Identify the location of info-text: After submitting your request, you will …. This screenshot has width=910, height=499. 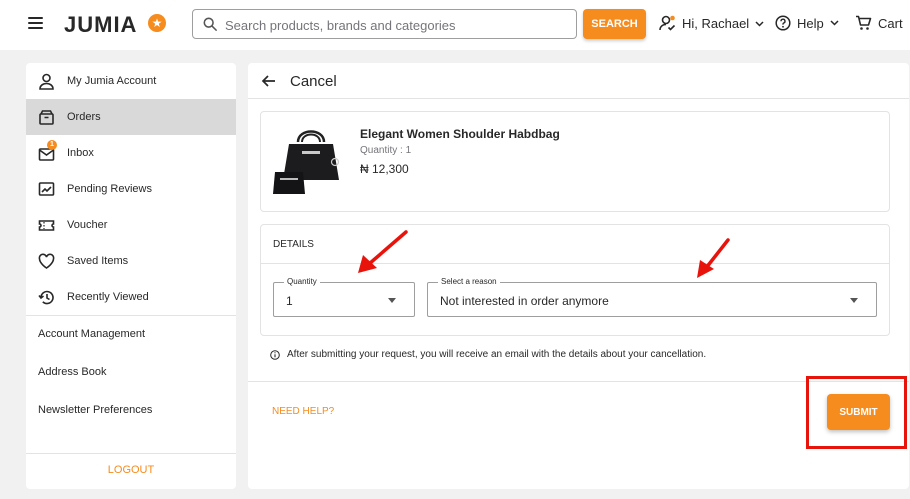
(497, 354).